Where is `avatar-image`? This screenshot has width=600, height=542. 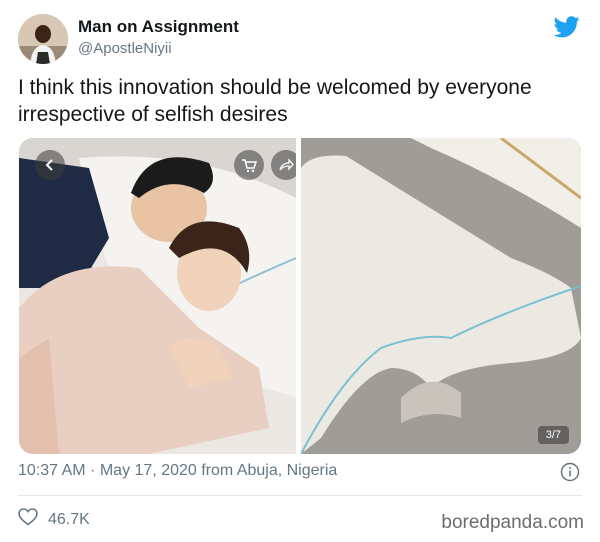
avatar-image is located at coordinates (43, 39).